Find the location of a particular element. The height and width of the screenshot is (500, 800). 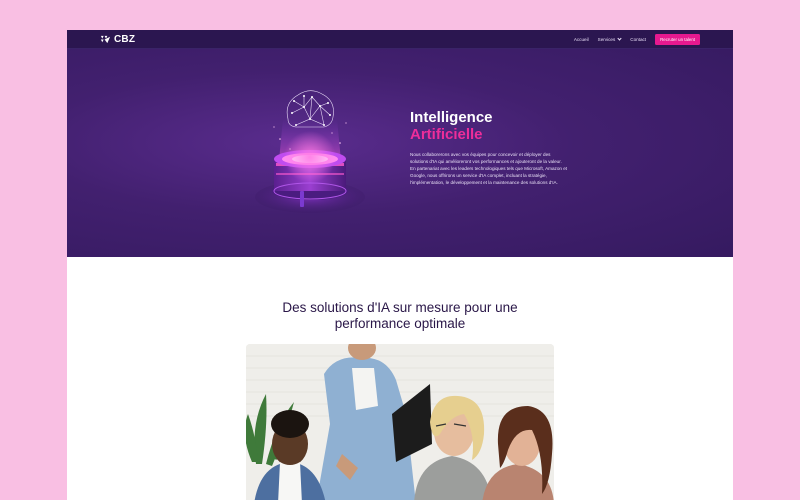

ai-brain-illustration is located at coordinates (310, 151).